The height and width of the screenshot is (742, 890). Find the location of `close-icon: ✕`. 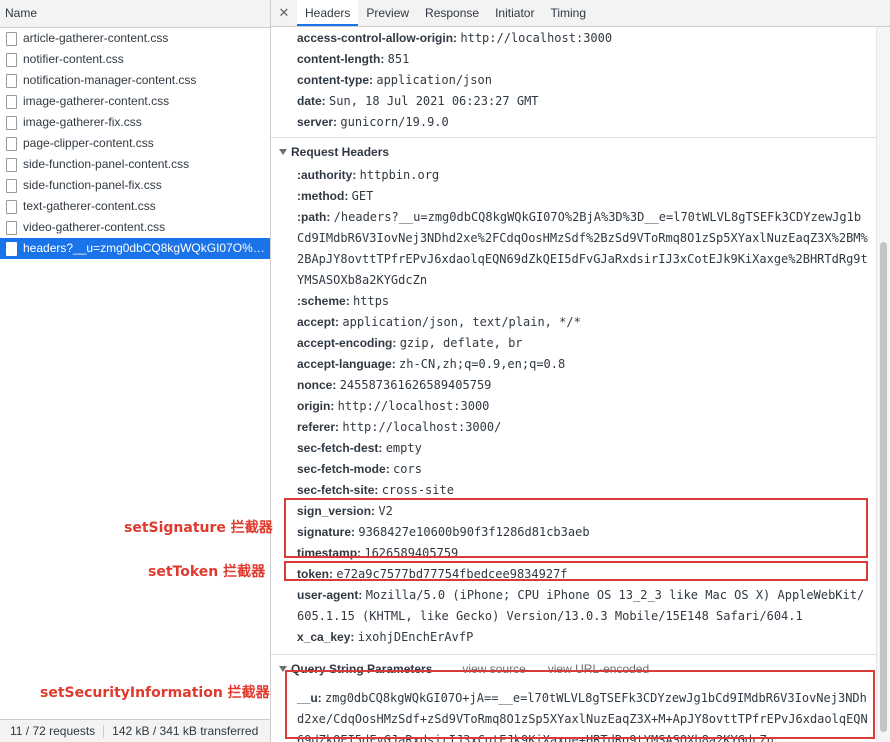

close-icon: ✕ is located at coordinates (284, 13).